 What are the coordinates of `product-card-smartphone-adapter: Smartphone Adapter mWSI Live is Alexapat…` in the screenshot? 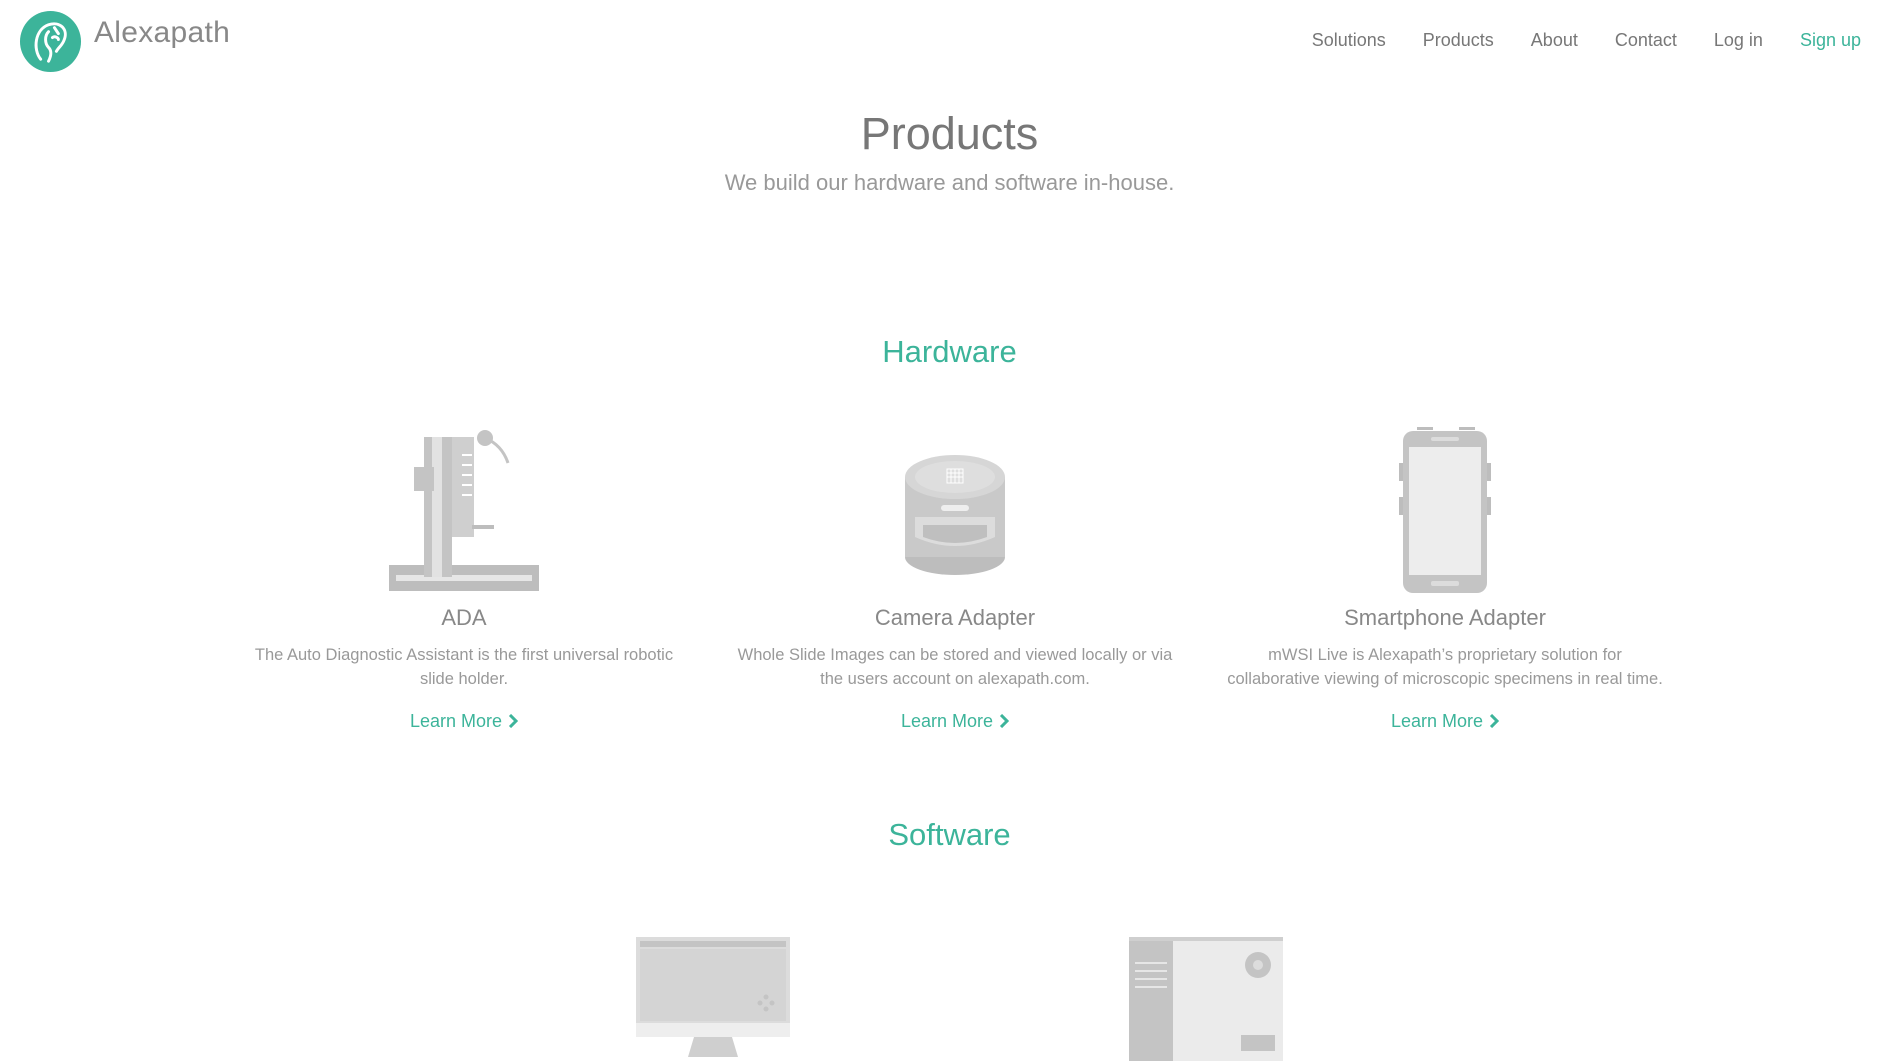 It's located at (1445, 578).